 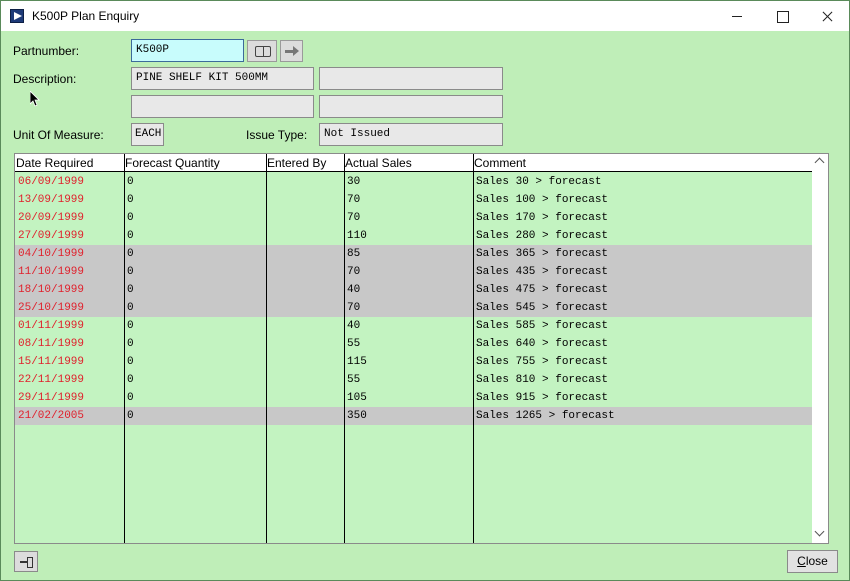 What do you see at coordinates (542, 344) in the screenshot?
I see `cell-comment: Sales 640 > forecast` at bounding box center [542, 344].